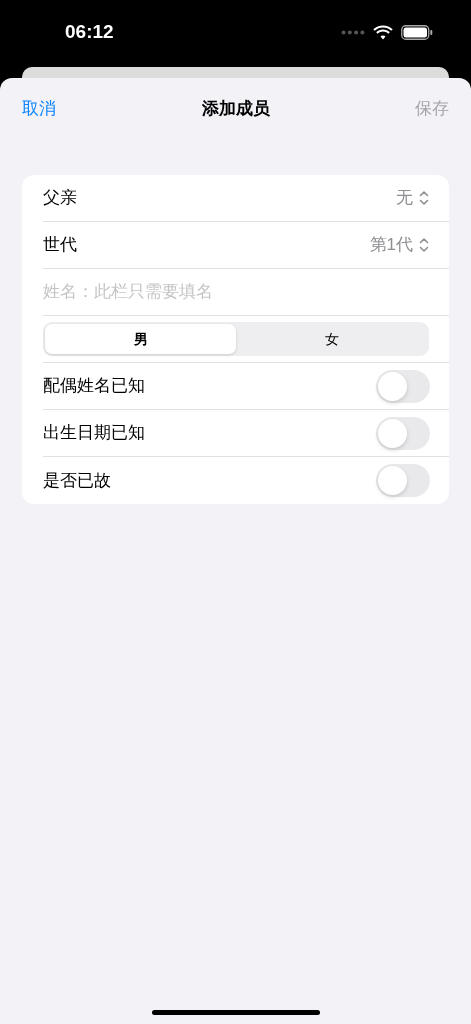  I want to click on field-label: 出生日期已知, so click(94, 433).